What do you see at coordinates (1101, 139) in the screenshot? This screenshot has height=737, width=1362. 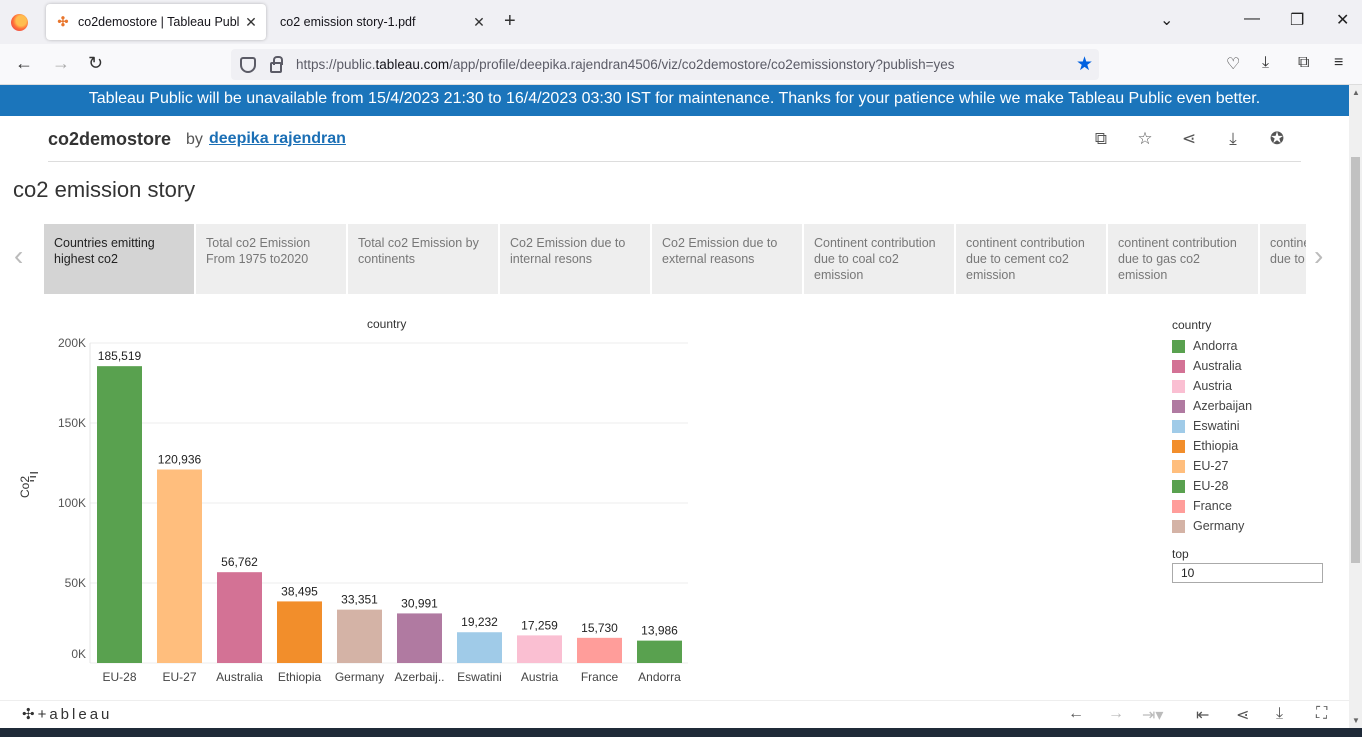 I see `copy-icon: ⧉` at bounding box center [1101, 139].